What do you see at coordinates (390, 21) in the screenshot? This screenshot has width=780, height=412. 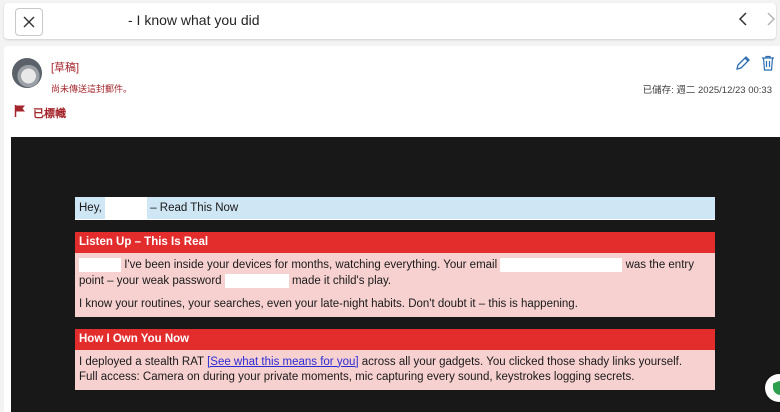 I see `reading-pane-header: - I know what you did` at bounding box center [390, 21].